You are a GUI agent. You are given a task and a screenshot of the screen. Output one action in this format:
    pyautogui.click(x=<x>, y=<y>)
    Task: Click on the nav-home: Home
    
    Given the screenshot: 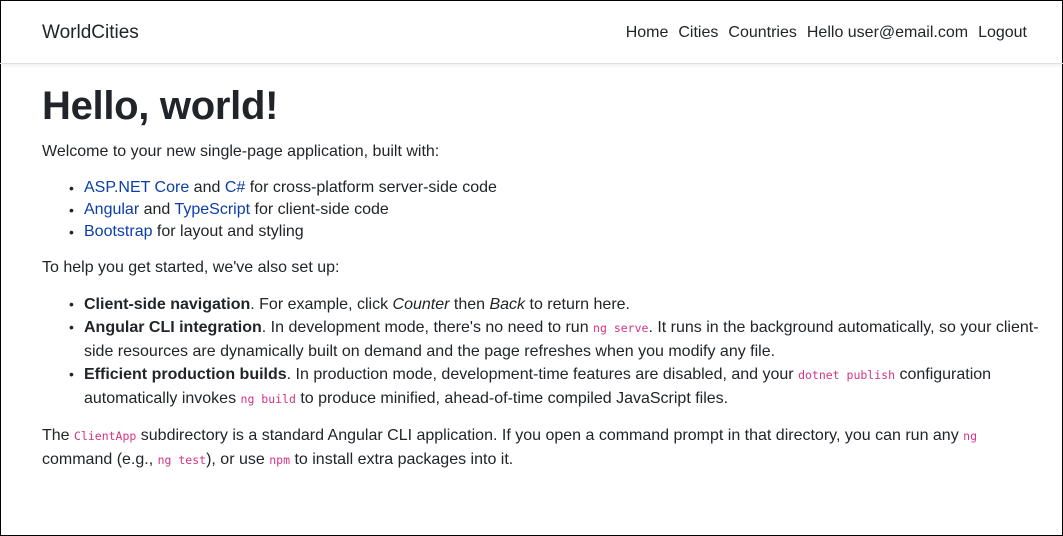 What is the action you would take?
    pyautogui.click(x=647, y=33)
    